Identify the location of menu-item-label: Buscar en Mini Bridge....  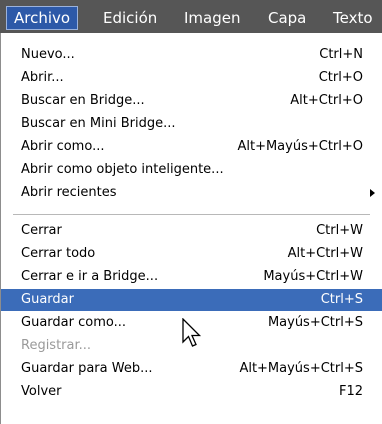
(98, 123).